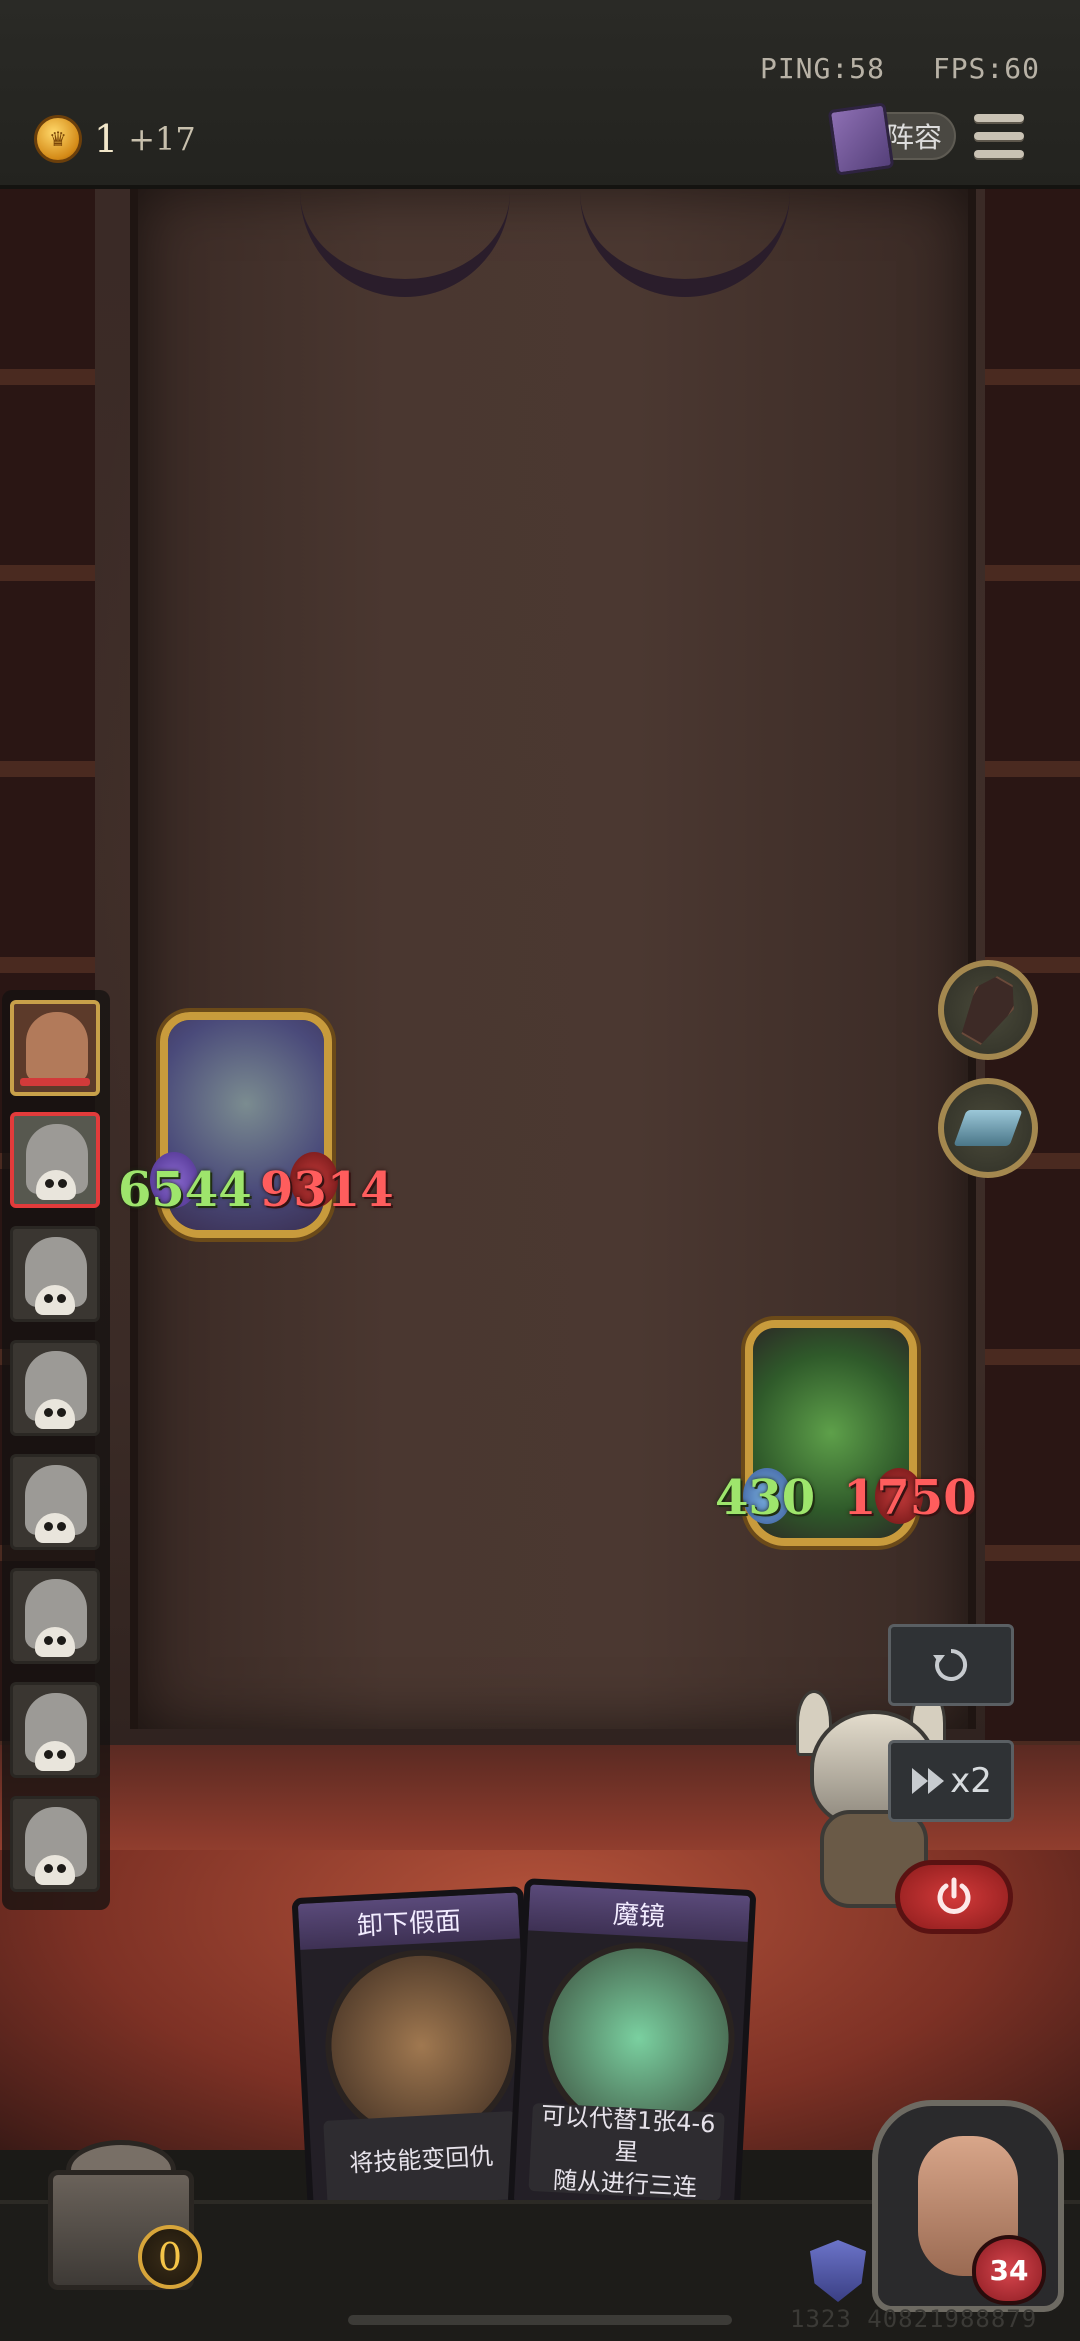 Image resolution: width=1080 pixels, height=2341 pixels. I want to click on card-title: 魔镜, so click(639, 1913).